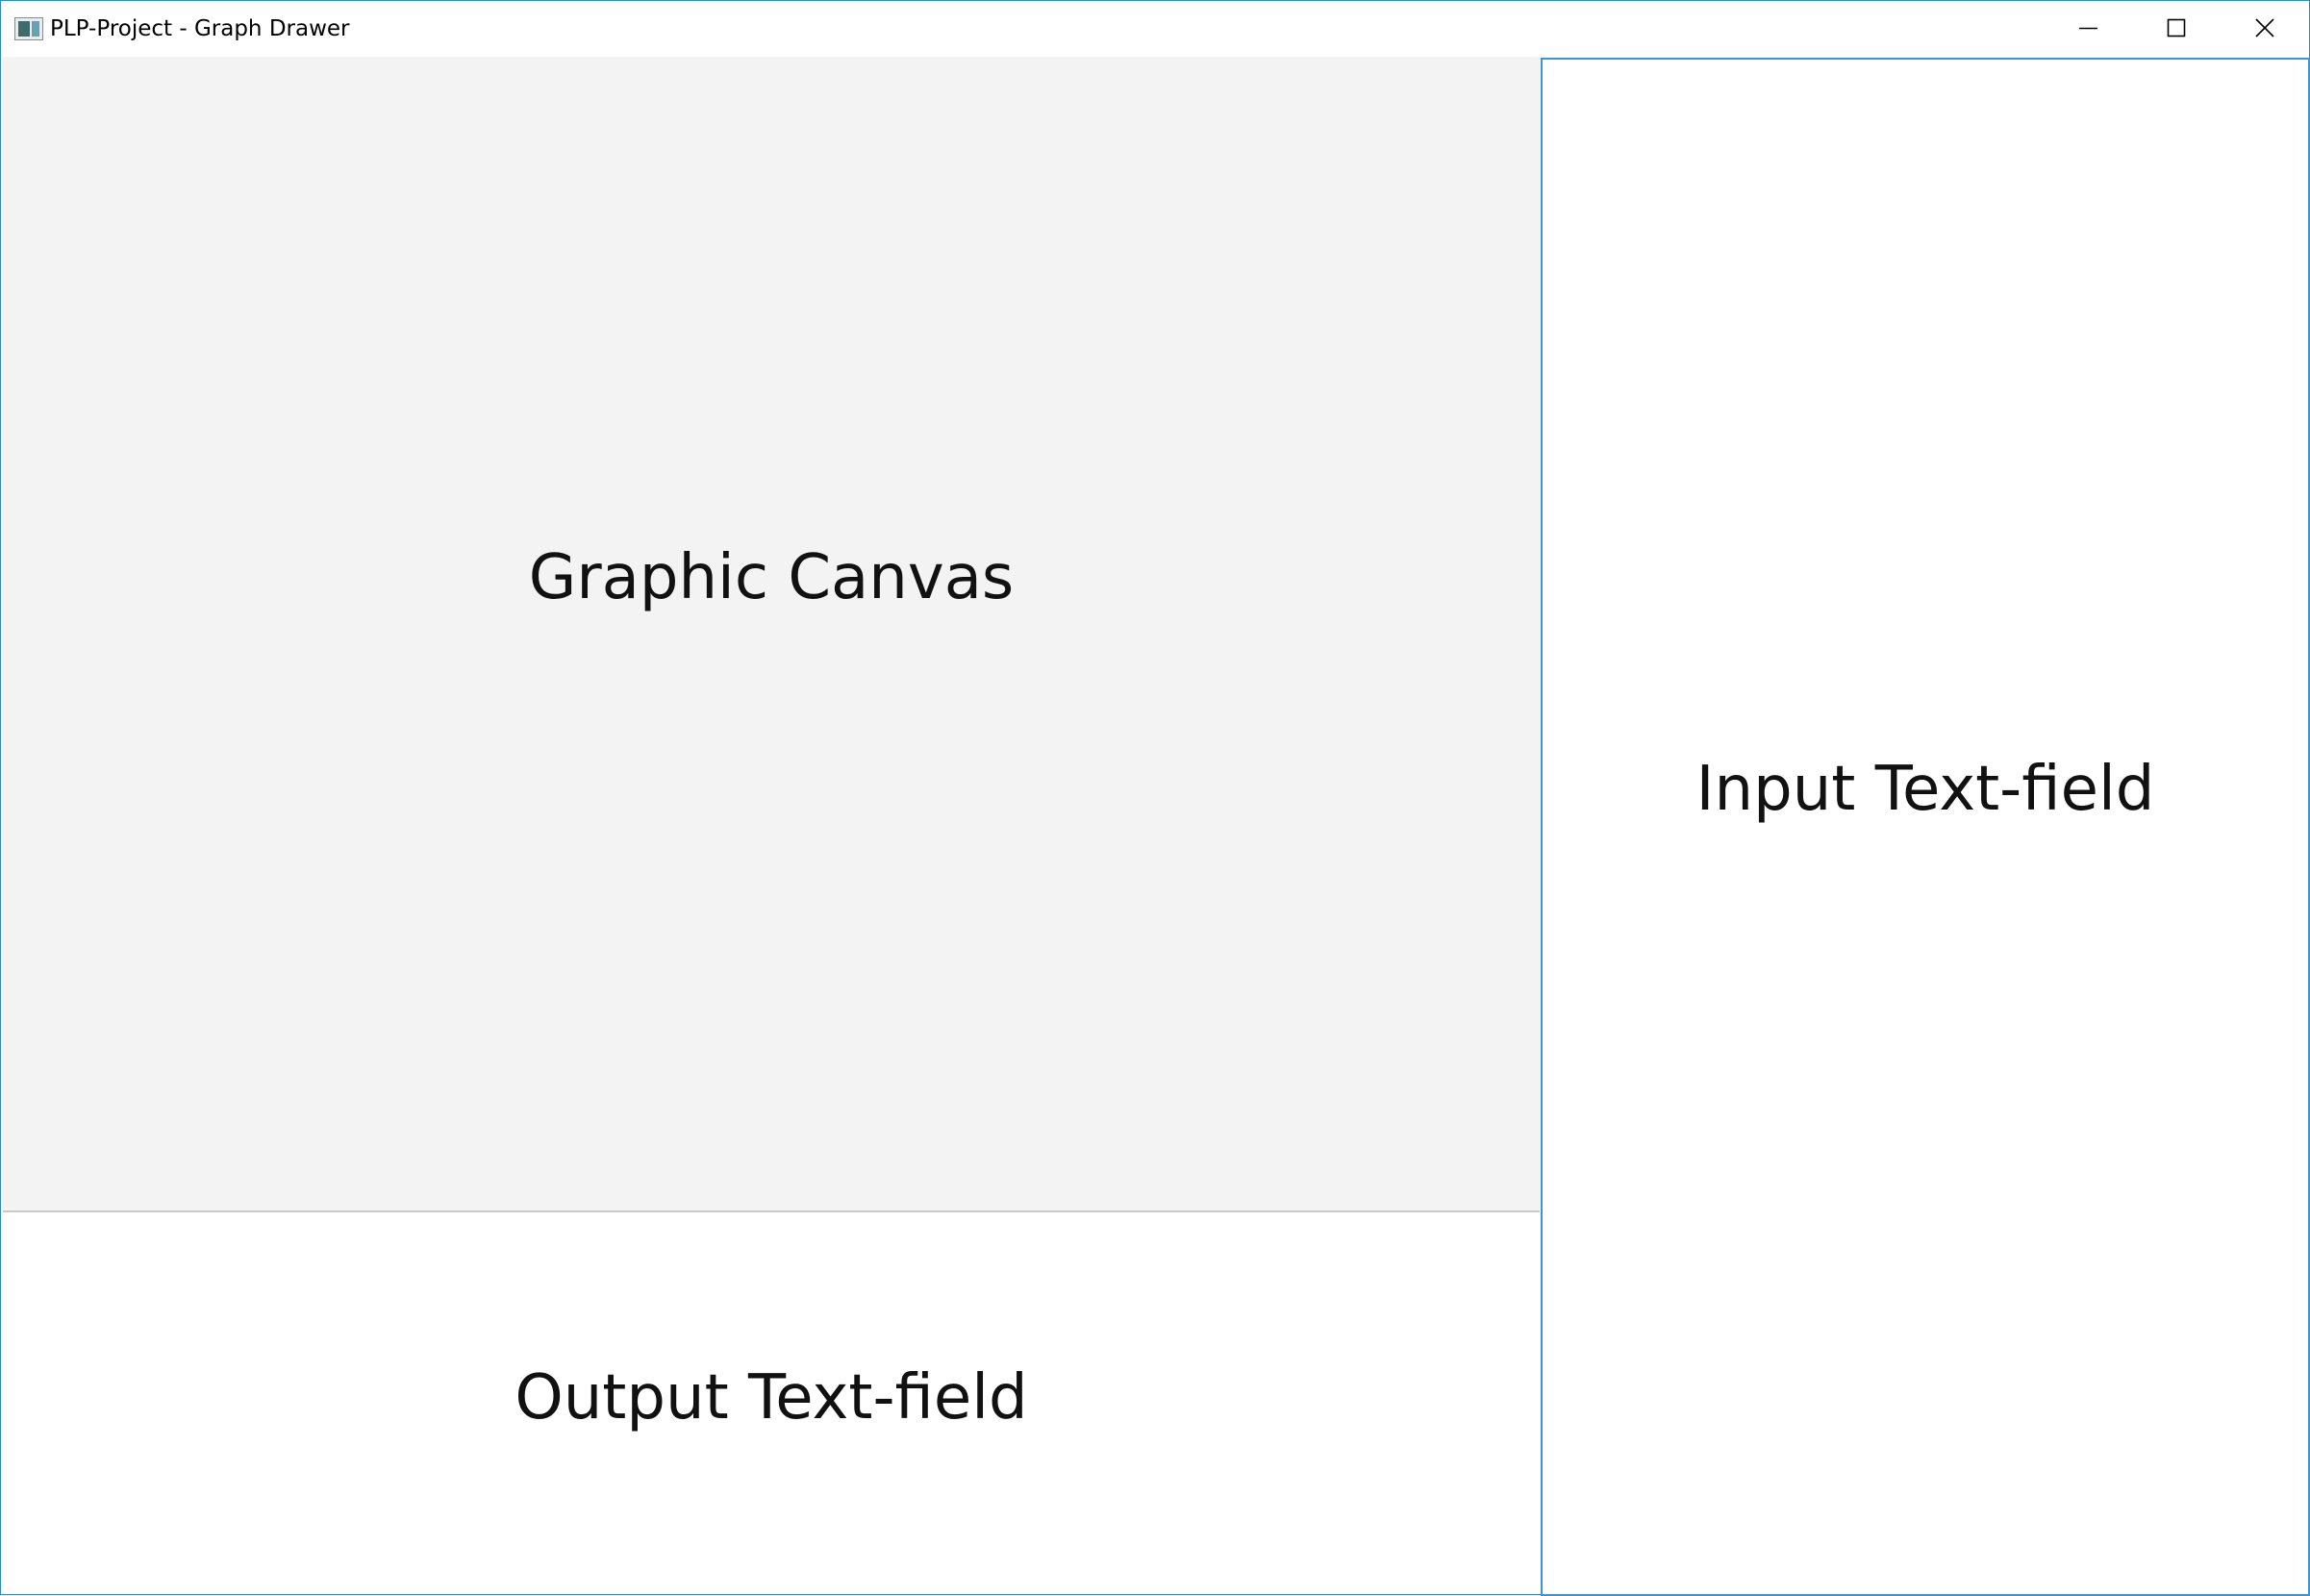  What do you see at coordinates (771, 1398) in the screenshot?
I see `output-text-field-label: Output Text-field` at bounding box center [771, 1398].